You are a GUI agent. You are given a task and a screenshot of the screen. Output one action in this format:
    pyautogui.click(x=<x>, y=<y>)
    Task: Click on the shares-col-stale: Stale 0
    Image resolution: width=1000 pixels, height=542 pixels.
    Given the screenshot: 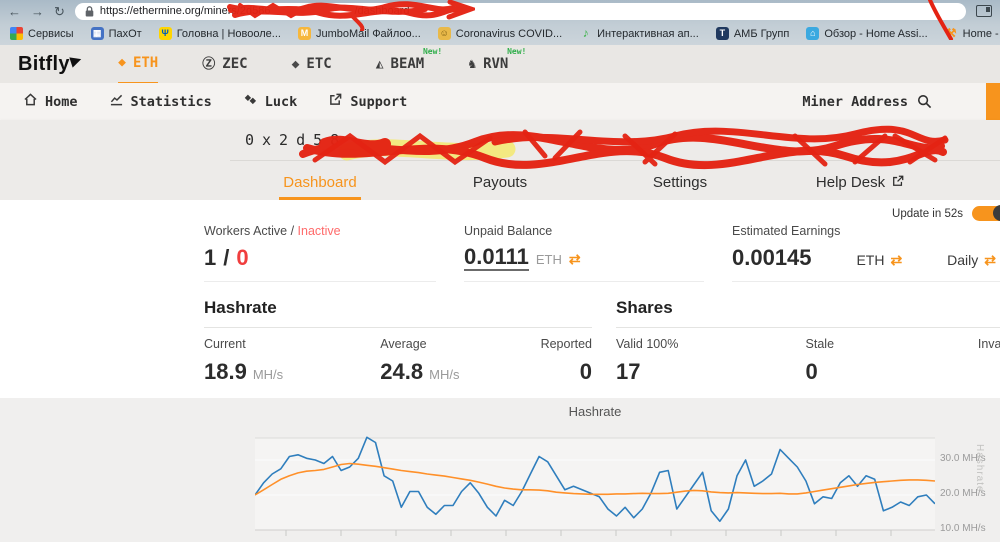 What is the action you would take?
    pyautogui.click(x=892, y=361)
    